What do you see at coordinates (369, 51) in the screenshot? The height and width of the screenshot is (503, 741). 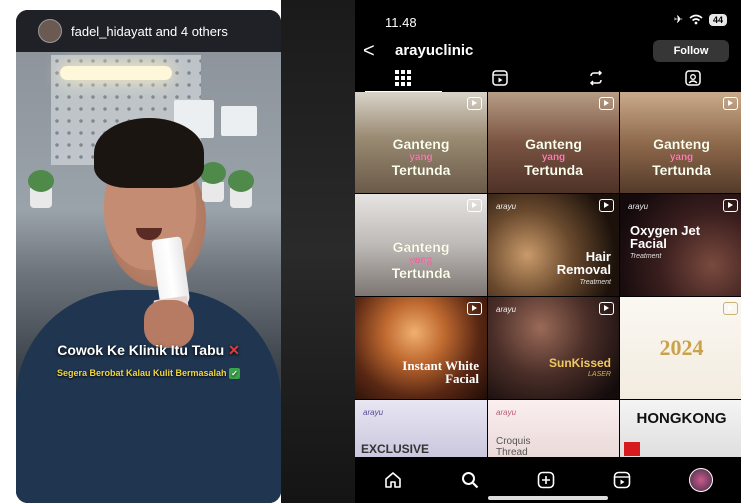 I see `back-icon: <` at bounding box center [369, 51].